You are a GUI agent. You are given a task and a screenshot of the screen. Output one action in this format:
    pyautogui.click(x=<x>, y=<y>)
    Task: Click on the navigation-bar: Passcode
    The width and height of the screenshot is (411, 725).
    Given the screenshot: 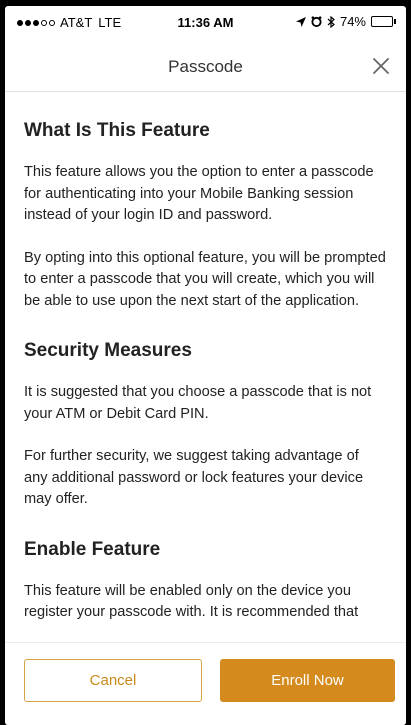 What is the action you would take?
    pyautogui.click(x=205, y=66)
    